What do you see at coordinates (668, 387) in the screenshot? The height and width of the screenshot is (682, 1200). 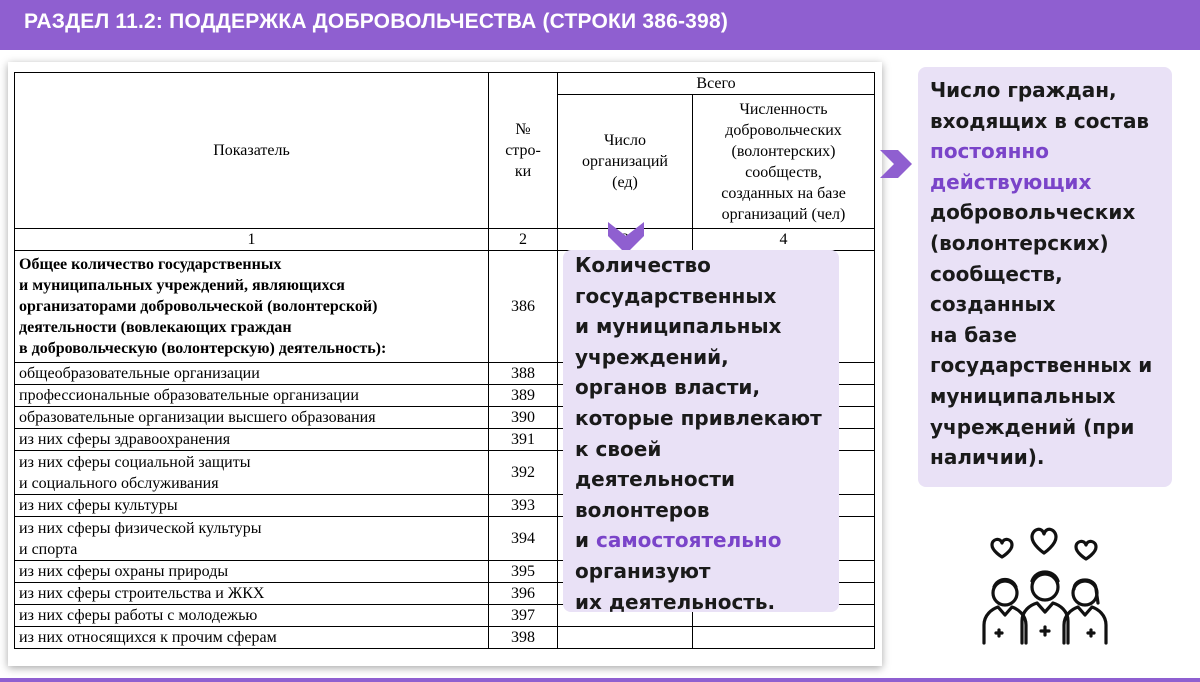 I see `callout-organizations-line: органов власти,` at bounding box center [668, 387].